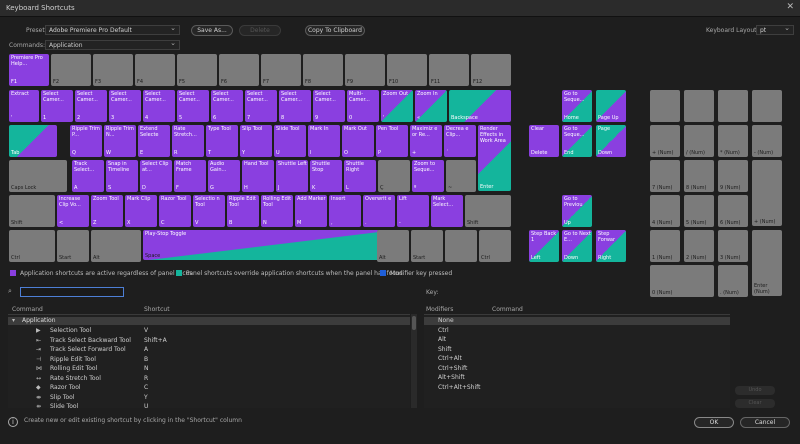  Describe the element at coordinates (209, 379) in the screenshot. I see `table-row: ↔ Rate Stretch Tool R` at that location.